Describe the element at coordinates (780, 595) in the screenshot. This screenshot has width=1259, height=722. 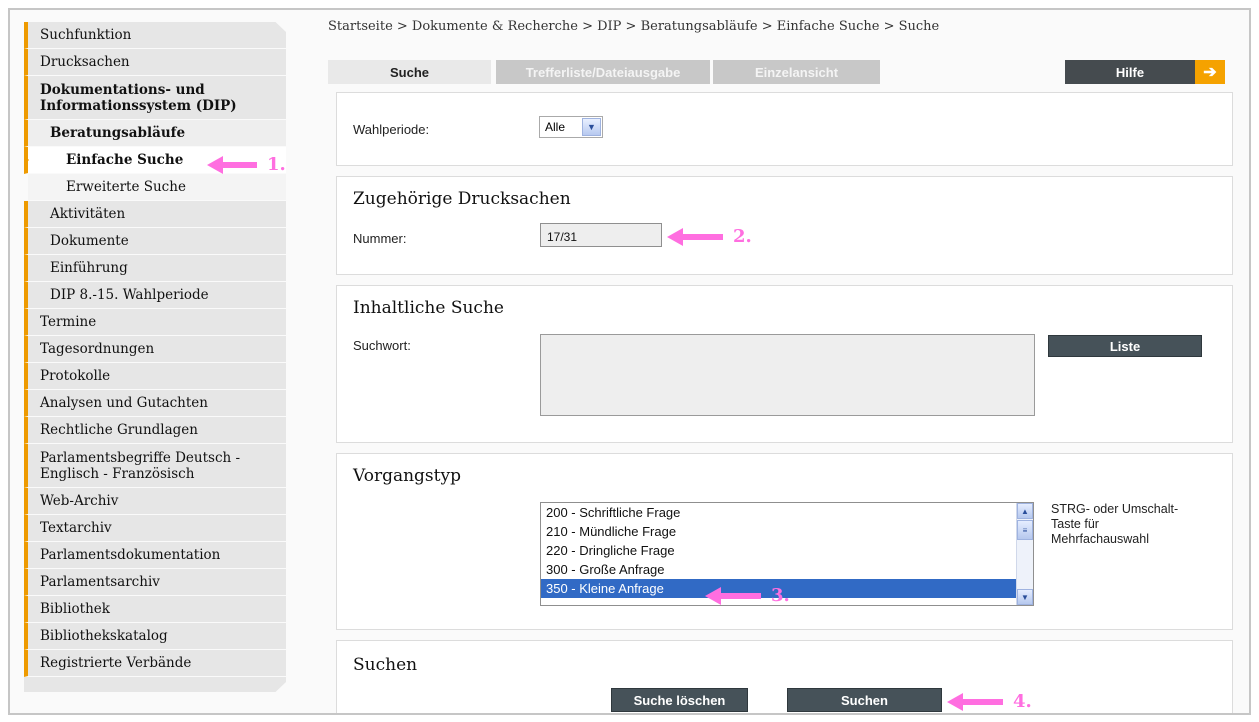
I see `annotation-number-3: 3.` at that location.